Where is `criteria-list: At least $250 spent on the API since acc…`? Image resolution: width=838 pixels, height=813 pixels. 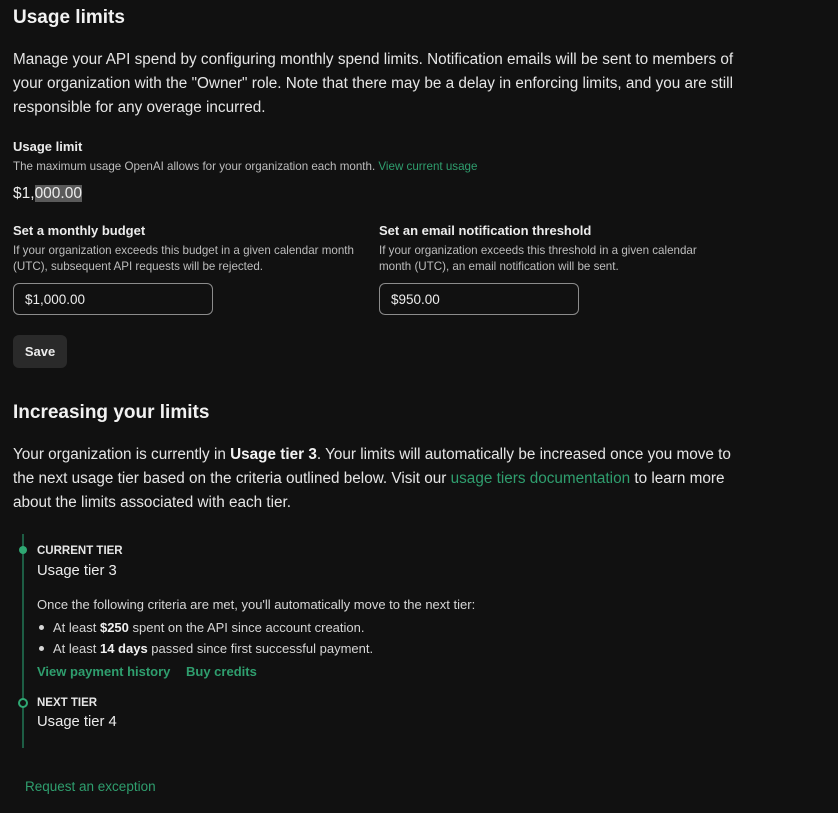 criteria-list: At least $250 spent on the API since acc… is located at coordinates (205, 638).